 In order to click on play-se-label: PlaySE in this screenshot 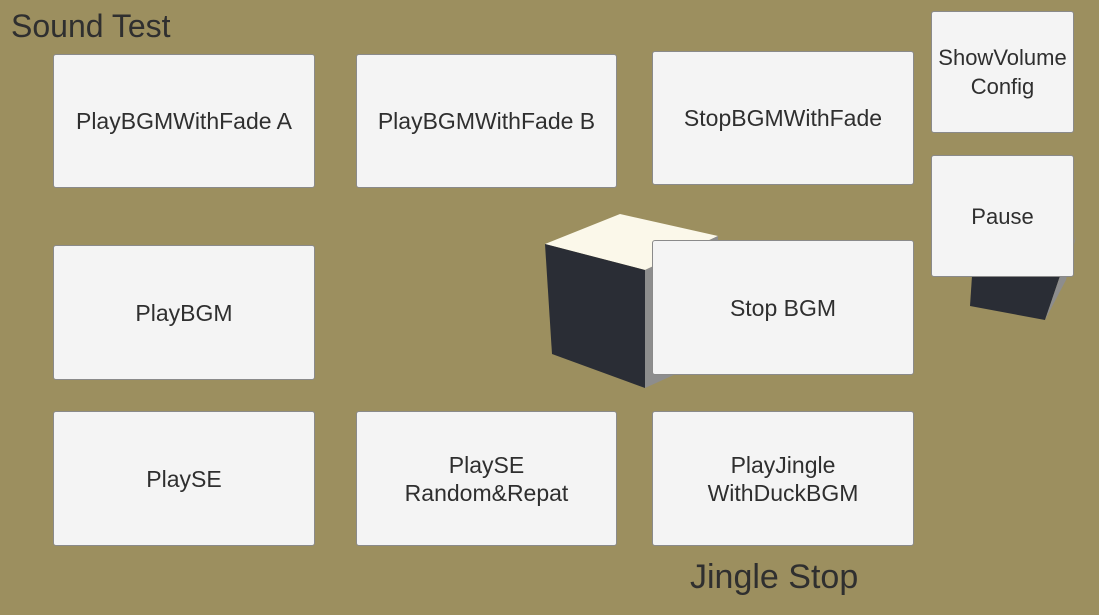, I will do `click(184, 478)`.